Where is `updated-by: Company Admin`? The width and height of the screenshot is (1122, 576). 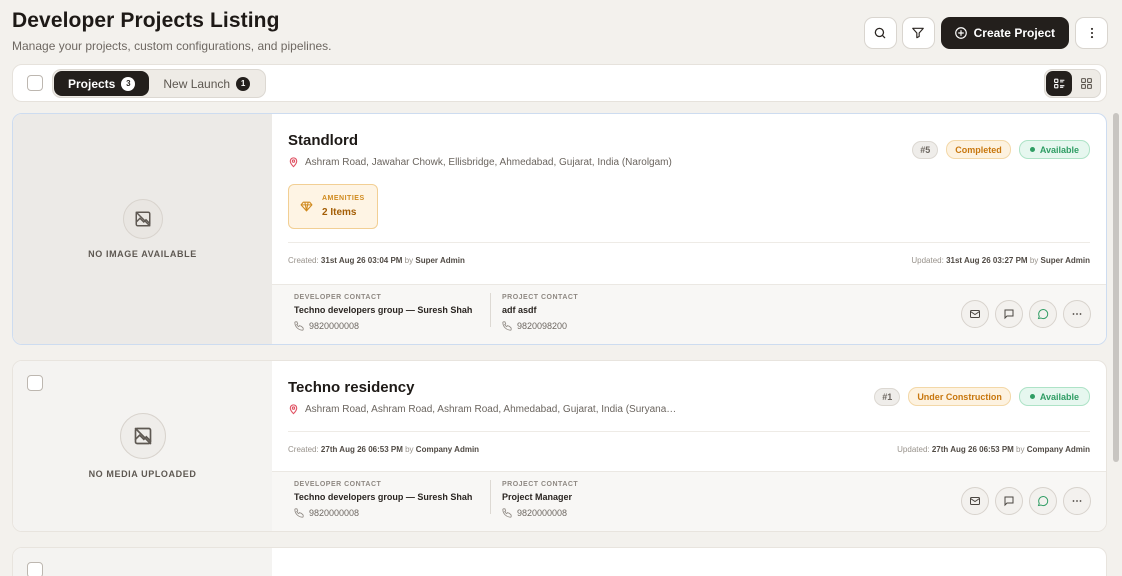
updated-by: Company Admin is located at coordinates (1058, 449).